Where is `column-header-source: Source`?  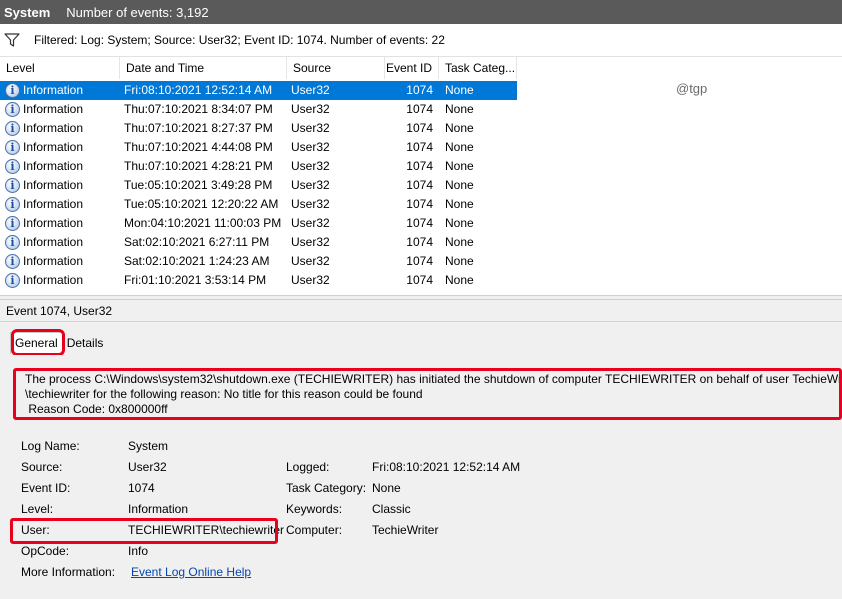
column-header-source: Source is located at coordinates (336, 68).